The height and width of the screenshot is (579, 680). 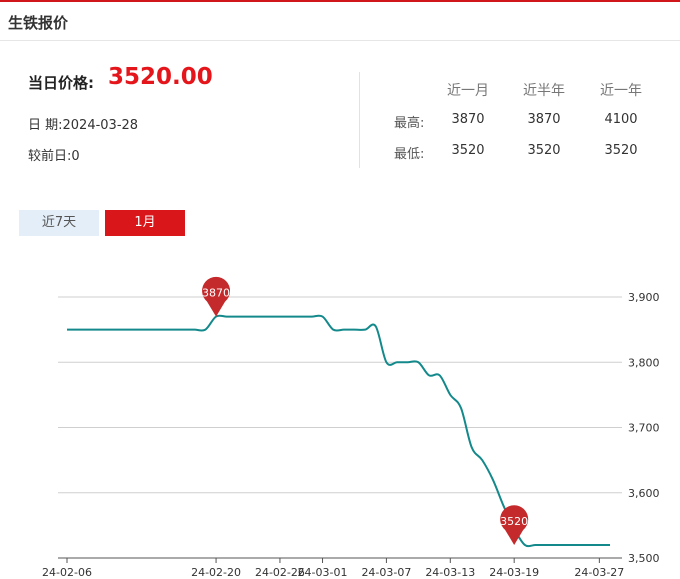 What do you see at coordinates (450, 572) in the screenshot?
I see `x-tick-label: 24-03-13` at bounding box center [450, 572].